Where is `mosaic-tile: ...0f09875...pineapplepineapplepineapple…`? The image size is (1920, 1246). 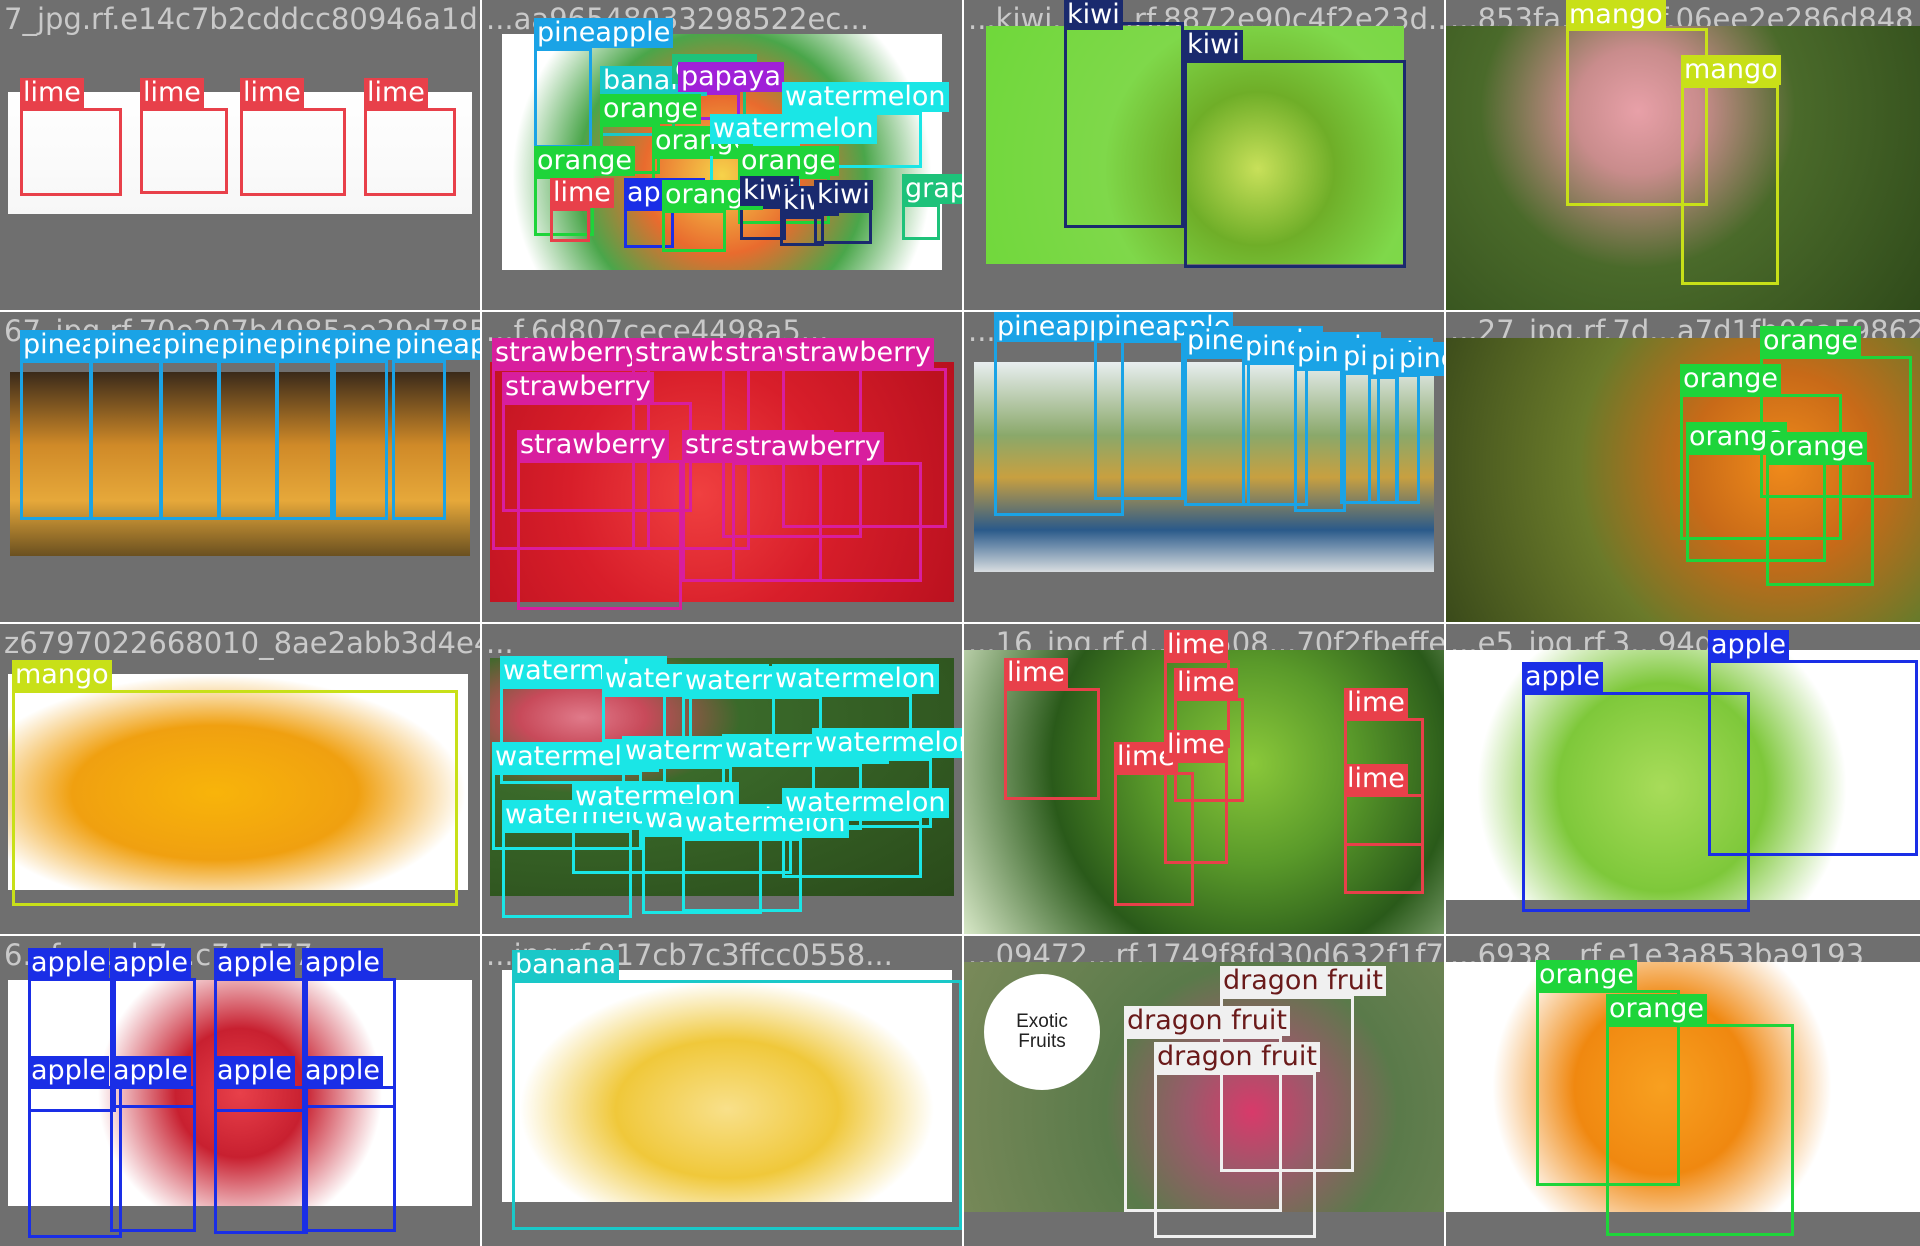
mosaic-tile: ...0f09875...pineapplepineapplepineapple… is located at coordinates (1204, 467).